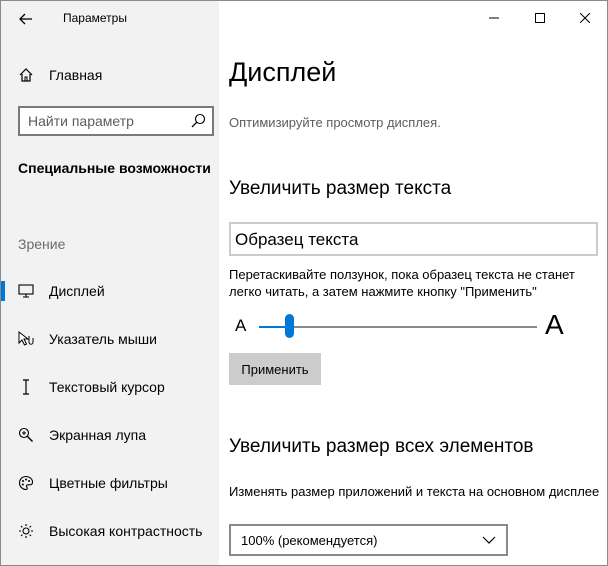 The image size is (608, 566). What do you see at coordinates (126, 531) in the screenshot?
I see `sidebar-item-label: Высокая контрастность` at bounding box center [126, 531].